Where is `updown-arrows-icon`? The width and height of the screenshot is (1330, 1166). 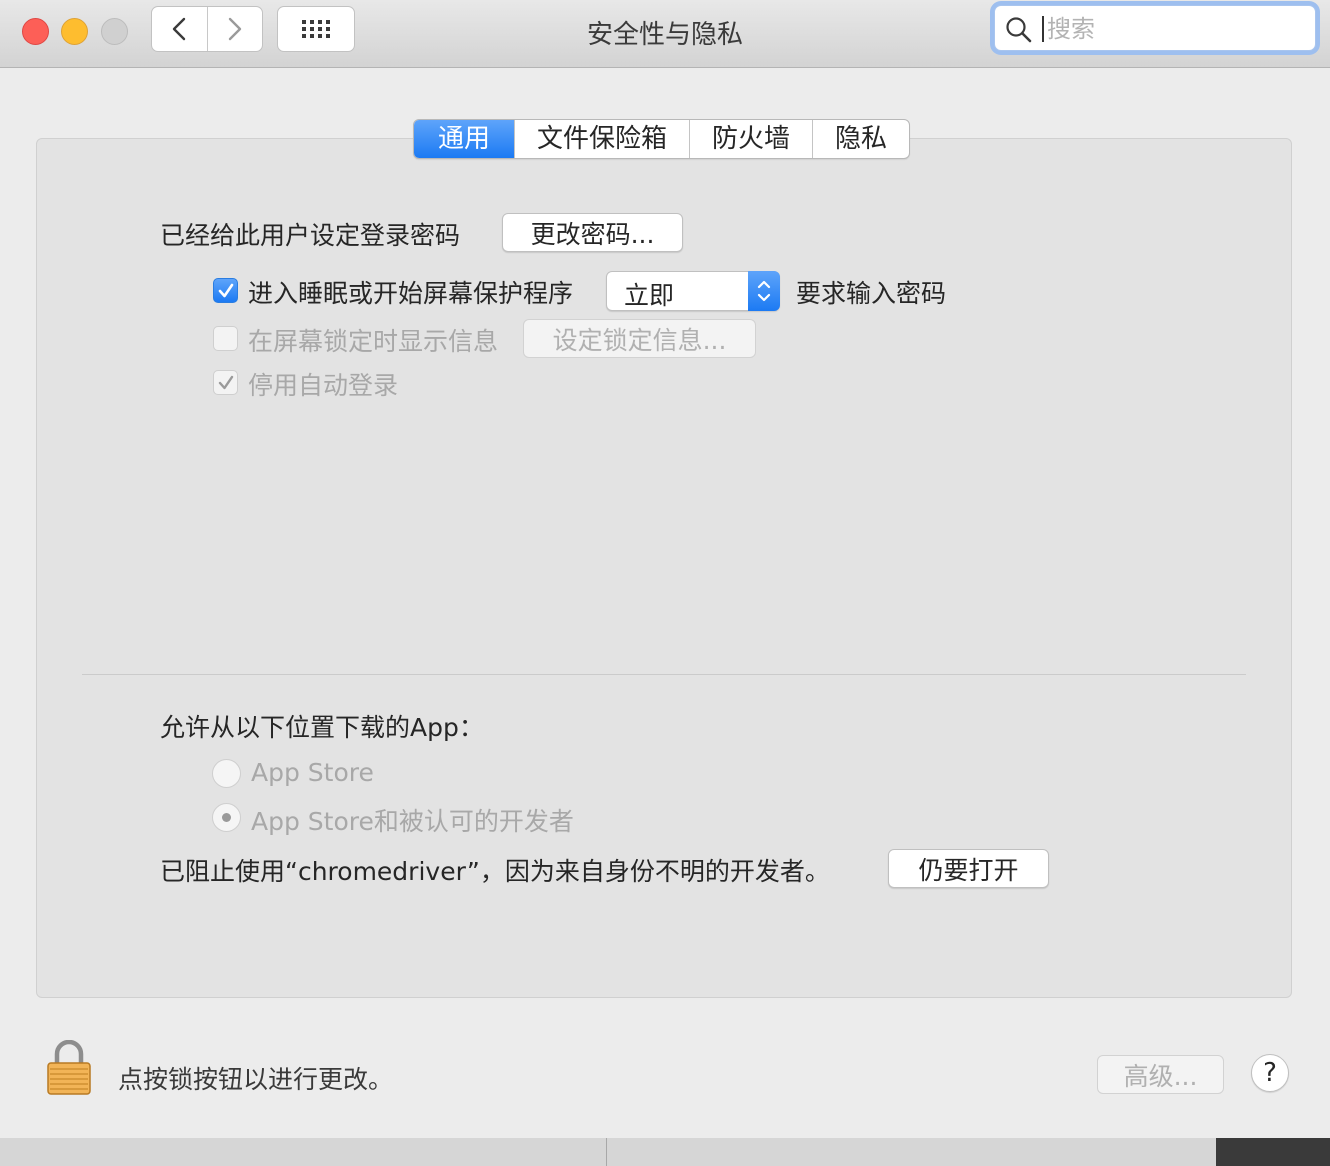 updown-arrows-icon is located at coordinates (764, 291).